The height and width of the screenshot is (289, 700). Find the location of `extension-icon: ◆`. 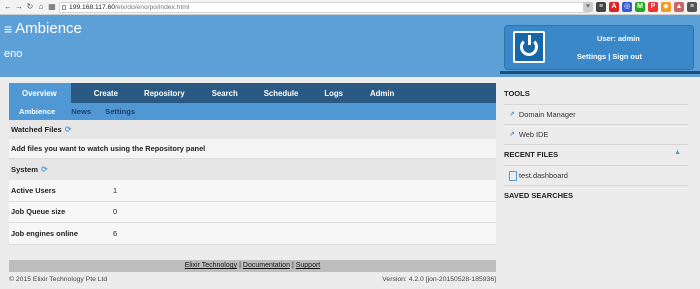

extension-icon: ◆ is located at coordinates (666, 7).